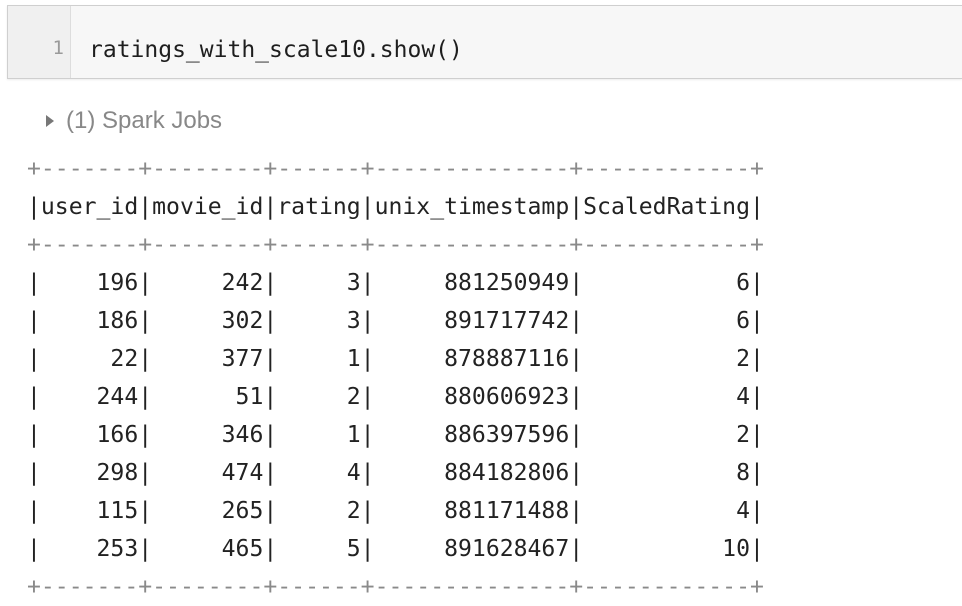 The height and width of the screenshot is (606, 962). What do you see at coordinates (395, 473) in the screenshot?
I see `table-row: | 298| 474| 4| 884182806| 8|` at bounding box center [395, 473].